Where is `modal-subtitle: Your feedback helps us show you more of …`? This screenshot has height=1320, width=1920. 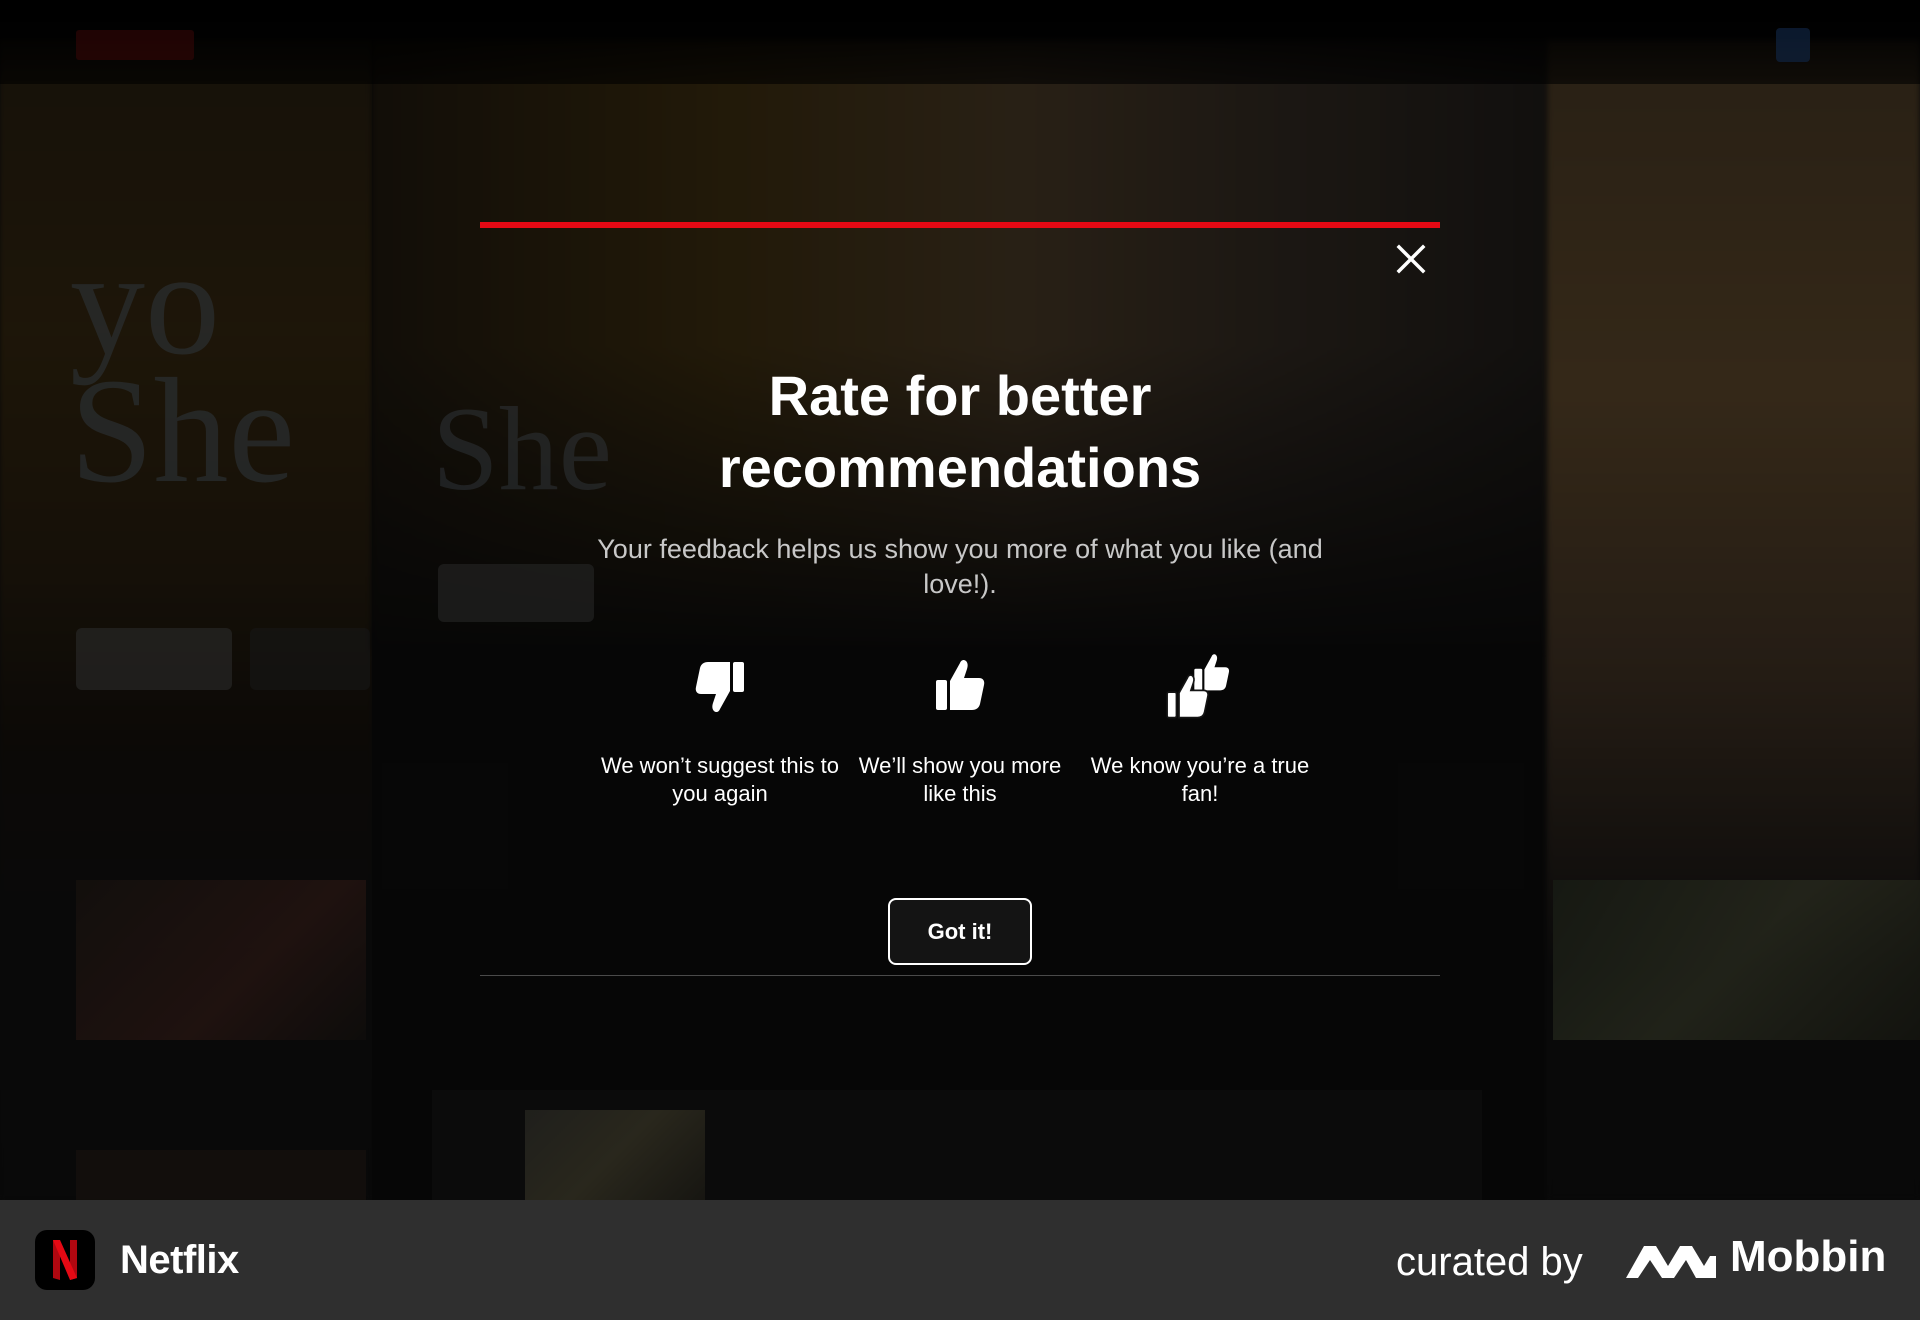
modal-subtitle: Your feedback helps us show you more of … is located at coordinates (960, 566).